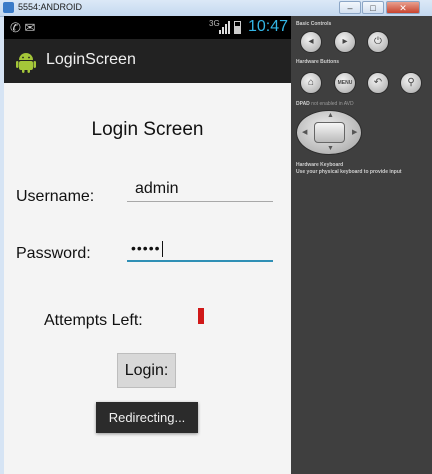  What do you see at coordinates (411, 83) in the screenshot?
I see `search-icon: ⚲` at bounding box center [411, 83].